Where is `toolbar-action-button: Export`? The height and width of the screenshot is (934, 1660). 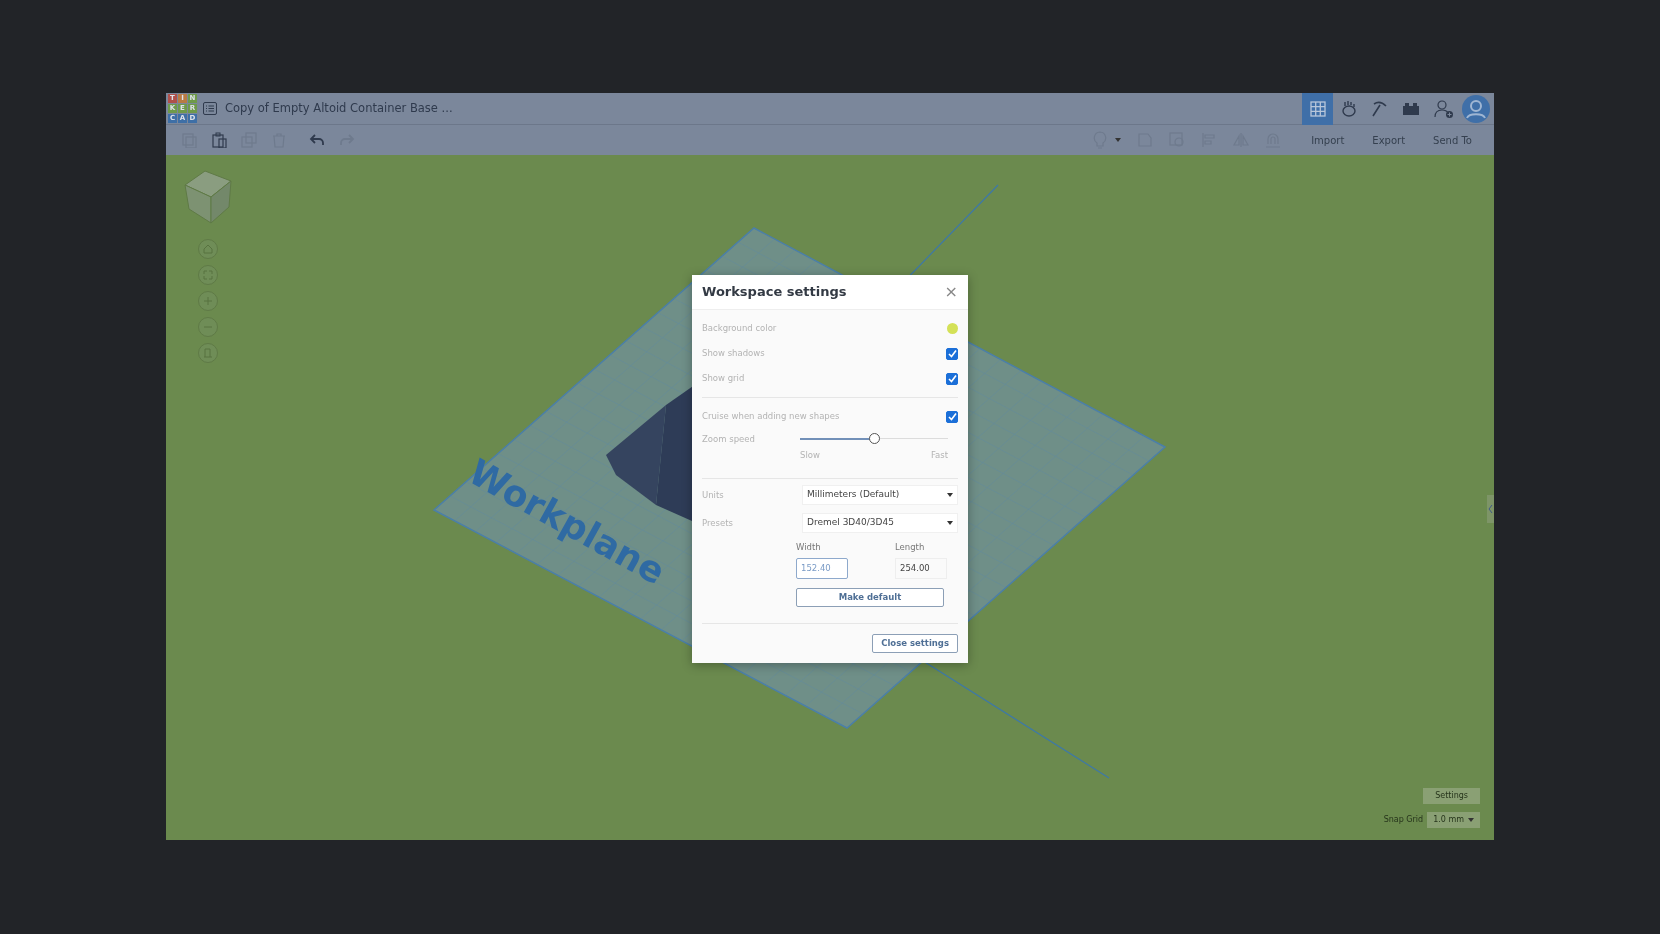 toolbar-action-button: Export is located at coordinates (1389, 140).